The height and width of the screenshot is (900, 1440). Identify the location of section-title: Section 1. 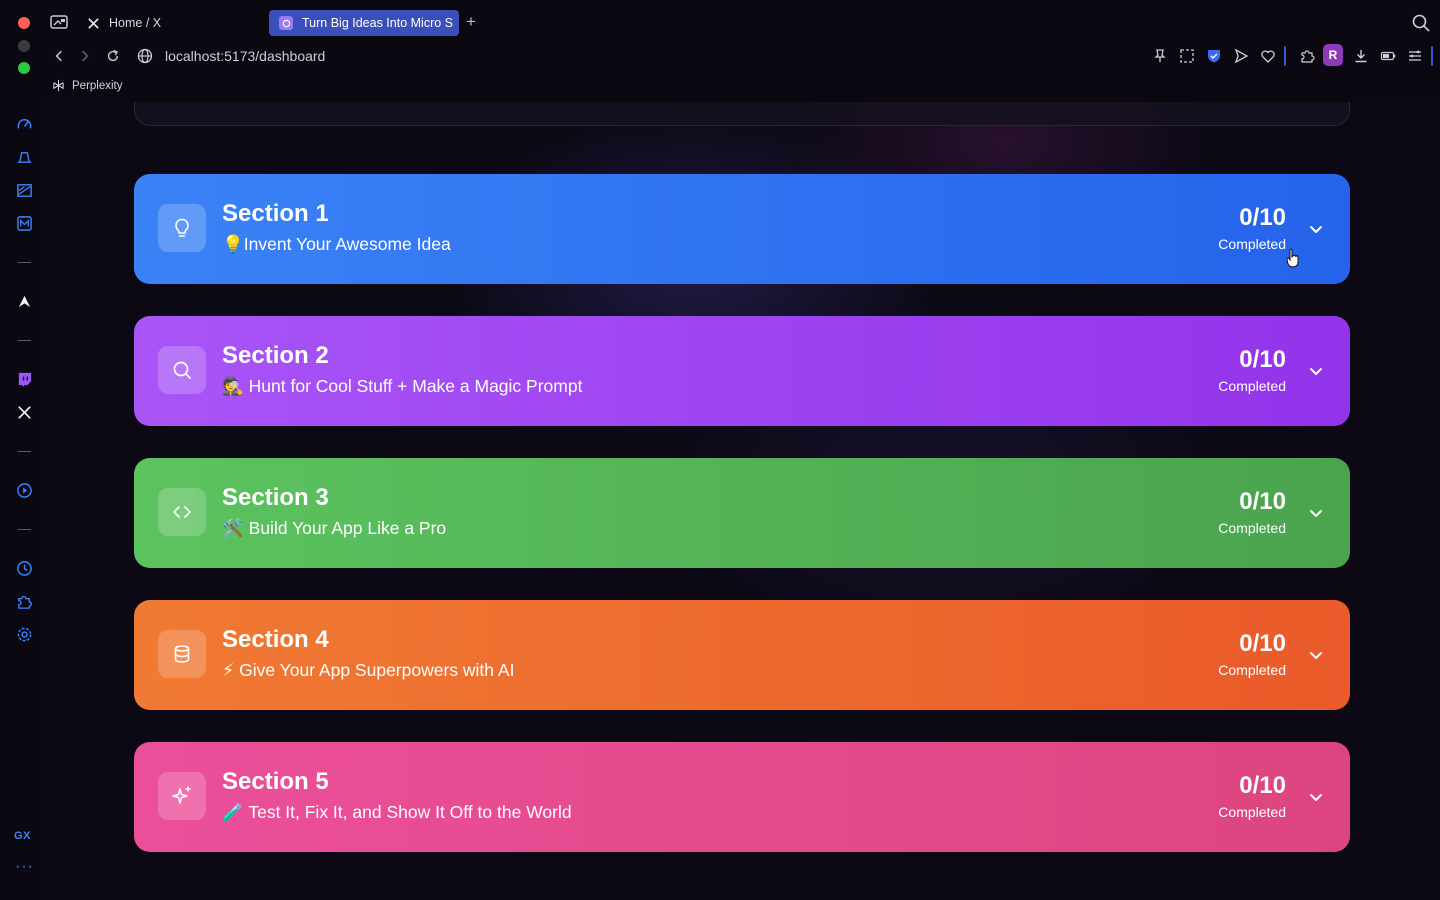
(275, 213).